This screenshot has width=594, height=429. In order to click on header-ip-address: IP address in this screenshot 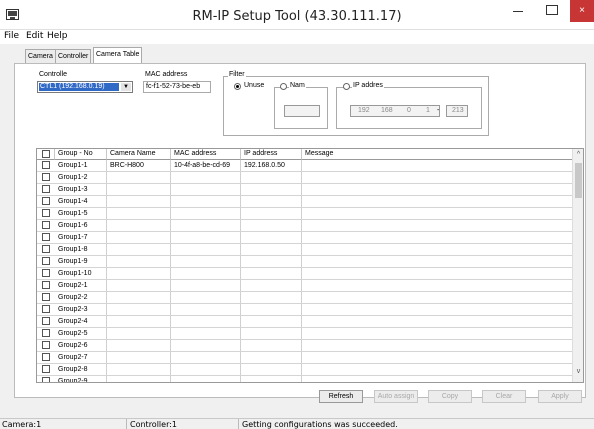, I will do `click(271, 154)`.